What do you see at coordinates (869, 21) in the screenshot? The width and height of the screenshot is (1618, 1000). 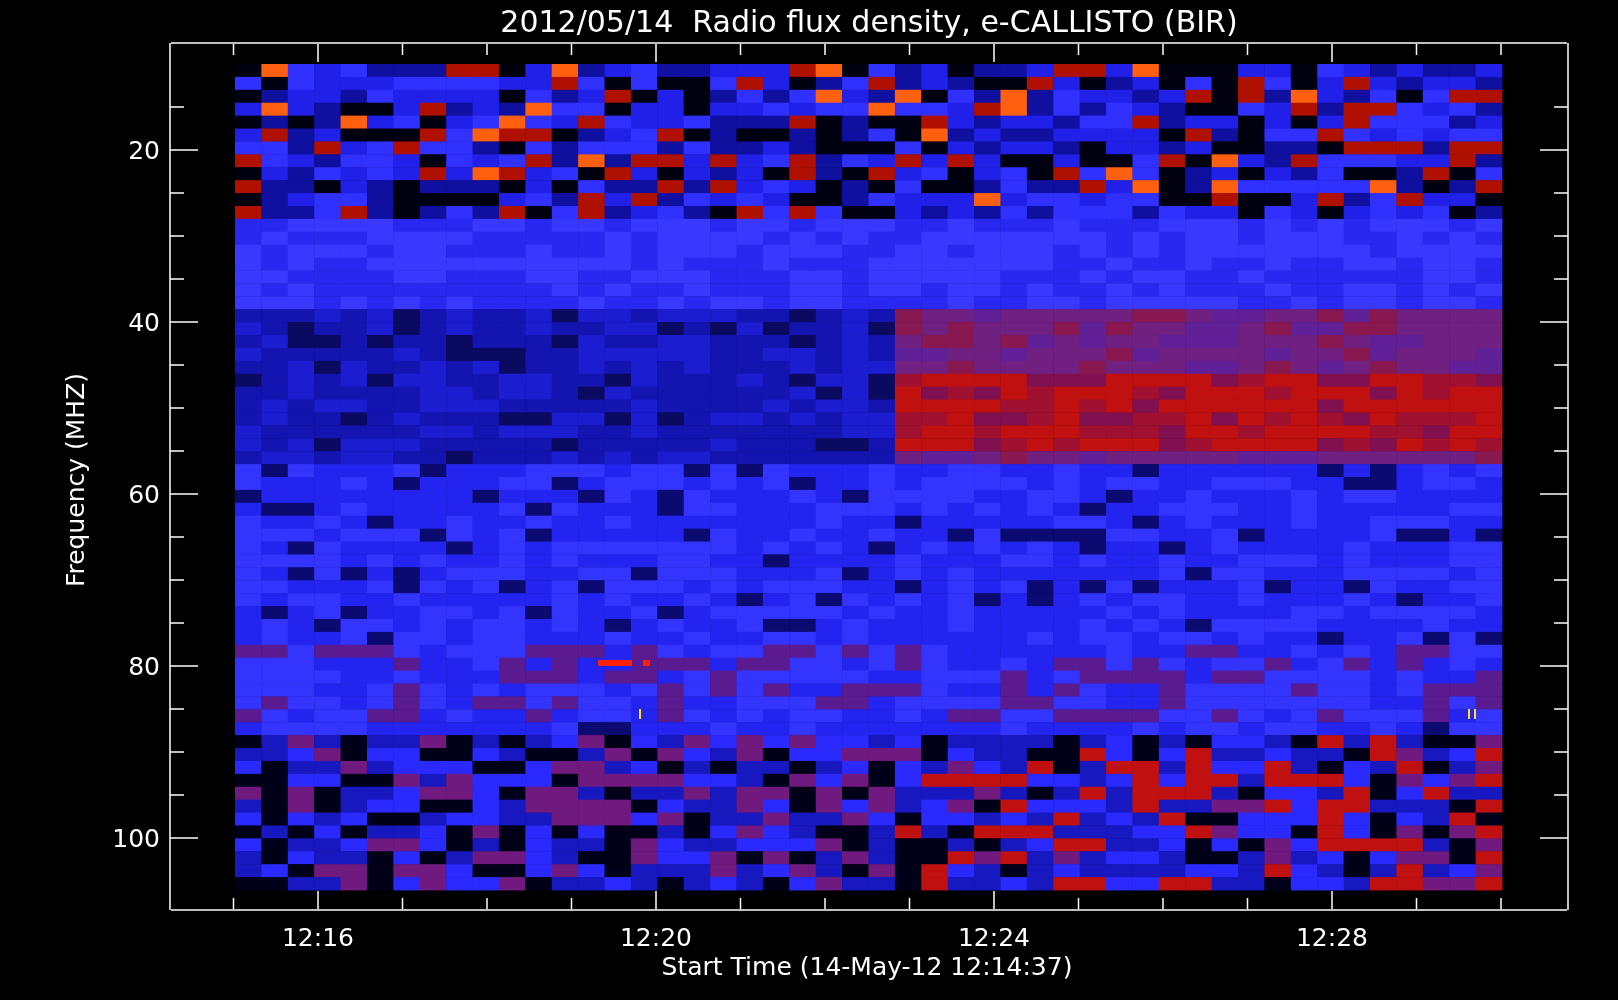 I see `chart-title: 2012/05/14 Radio flux density, e-CALLISTO (BIR)` at bounding box center [869, 21].